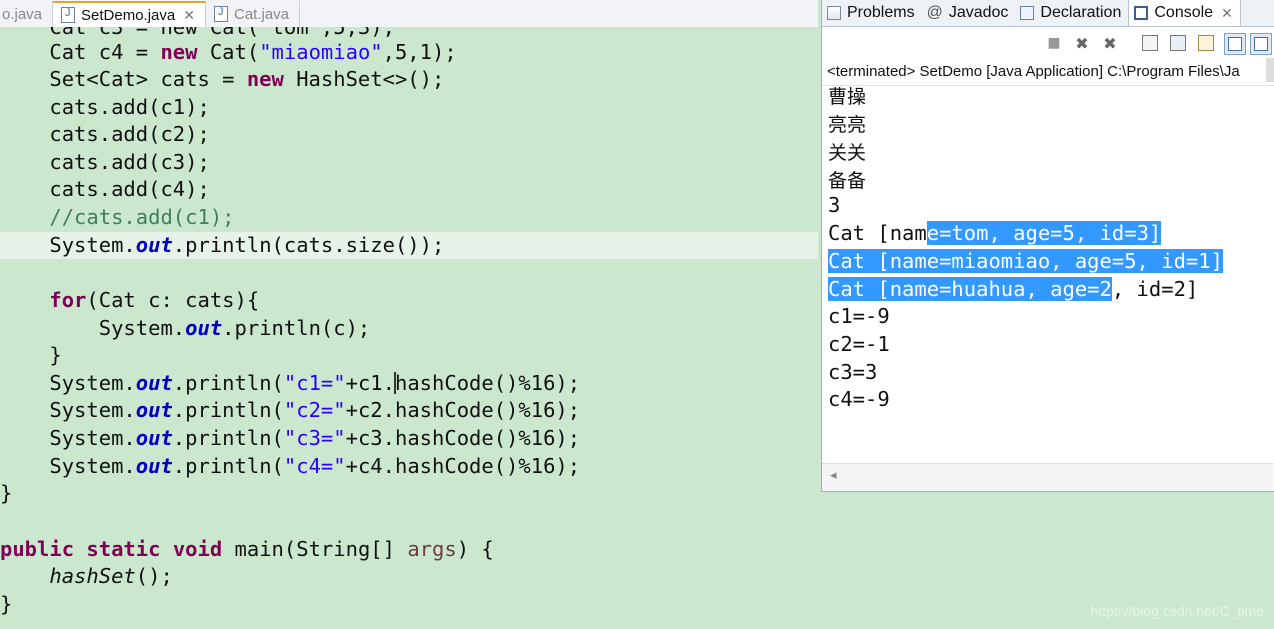 This screenshot has height=629, width=1274. What do you see at coordinates (1047, 477) in the screenshot?
I see `horizontal-scrollbar: ◂` at bounding box center [1047, 477].